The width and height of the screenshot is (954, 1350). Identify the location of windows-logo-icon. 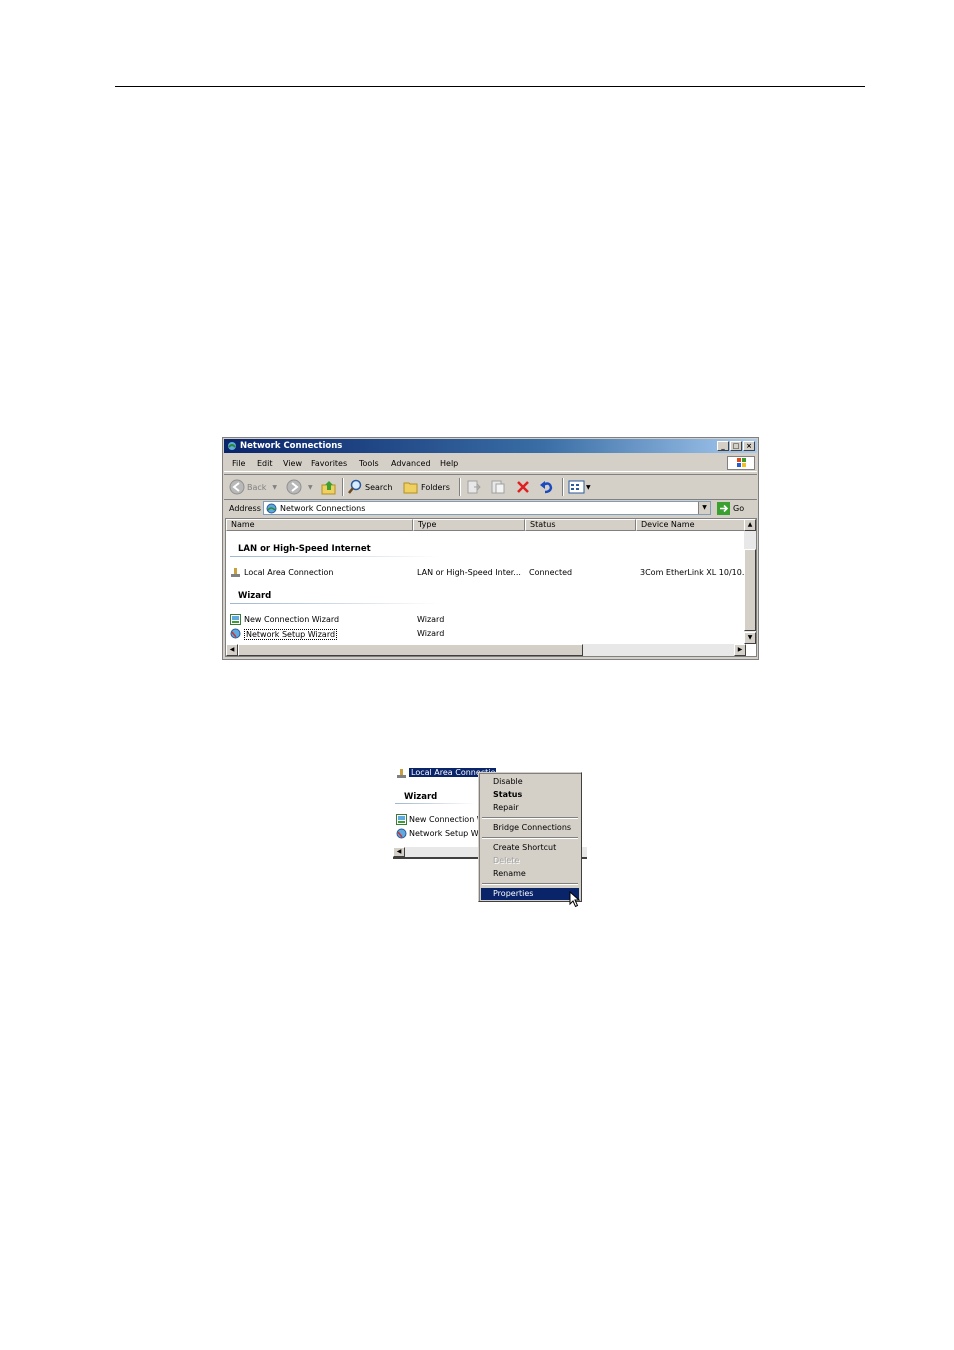
(741, 463).